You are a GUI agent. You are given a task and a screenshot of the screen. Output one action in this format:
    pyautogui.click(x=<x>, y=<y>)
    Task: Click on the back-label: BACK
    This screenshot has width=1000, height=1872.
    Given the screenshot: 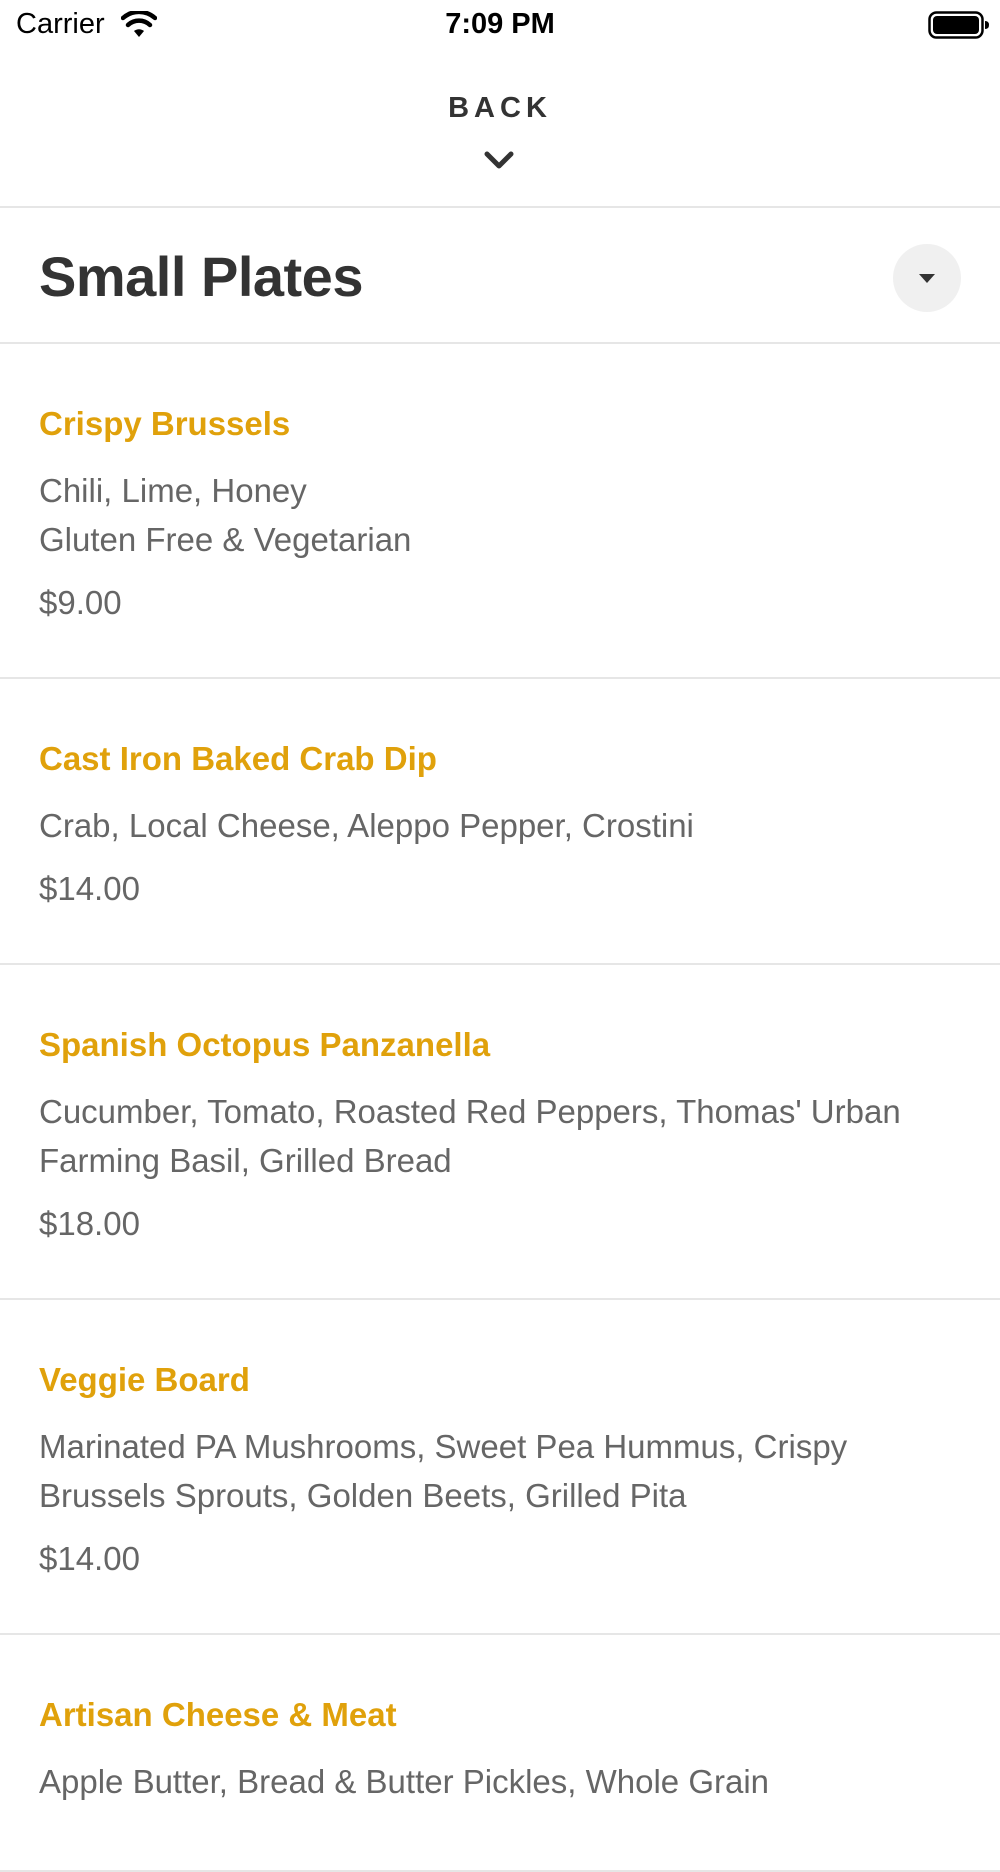 What is the action you would take?
    pyautogui.click(x=500, y=108)
    